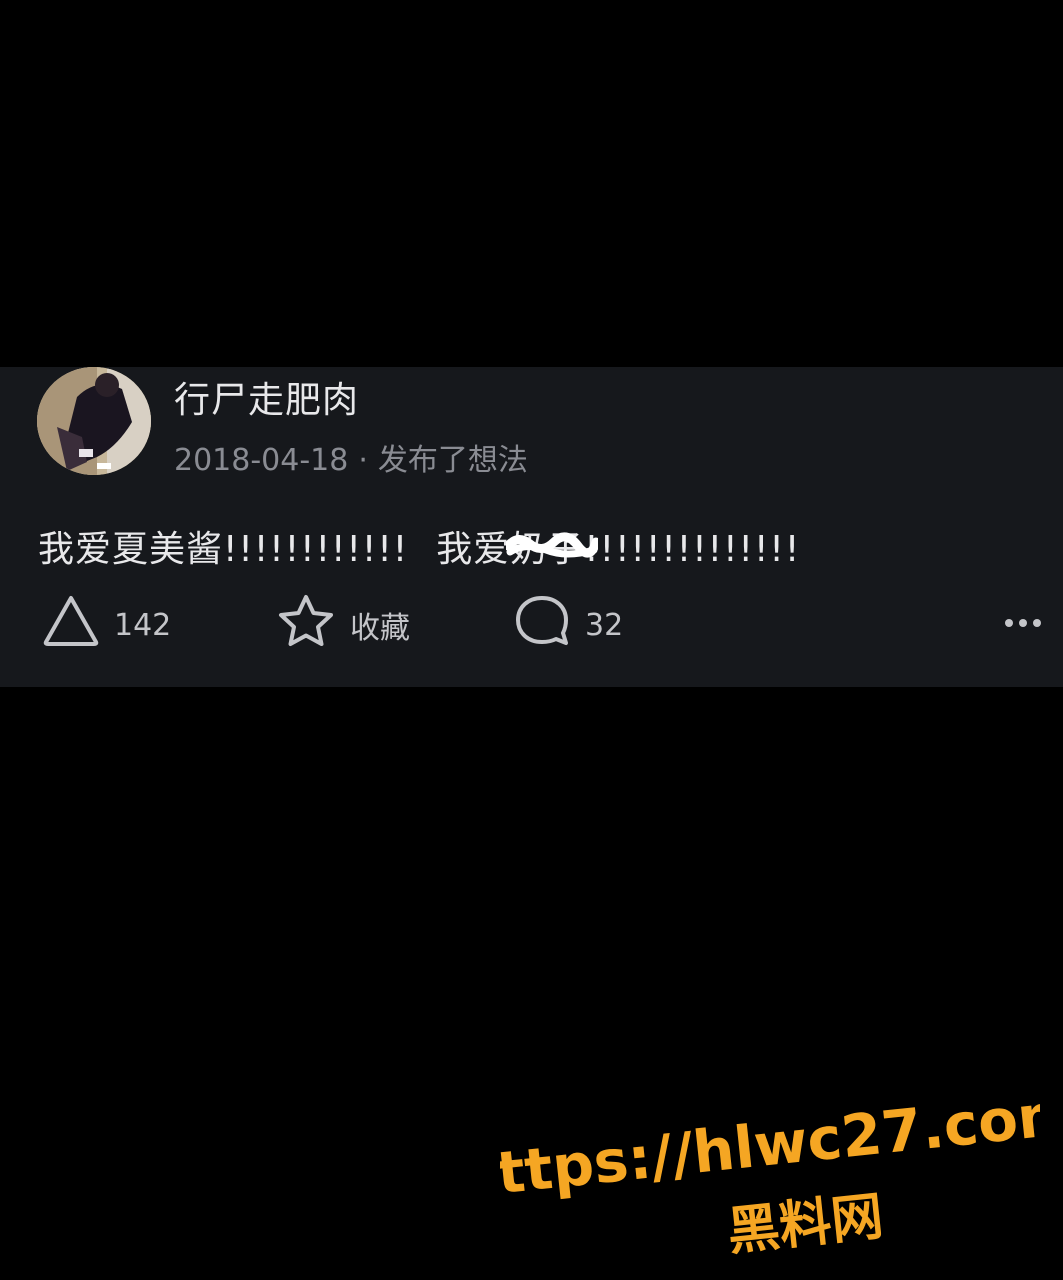 This screenshot has height=1280, width=1063. Describe the element at coordinates (351, 457) in the screenshot. I see `post-meta: 2018-04-18 · 发布了想法` at that location.